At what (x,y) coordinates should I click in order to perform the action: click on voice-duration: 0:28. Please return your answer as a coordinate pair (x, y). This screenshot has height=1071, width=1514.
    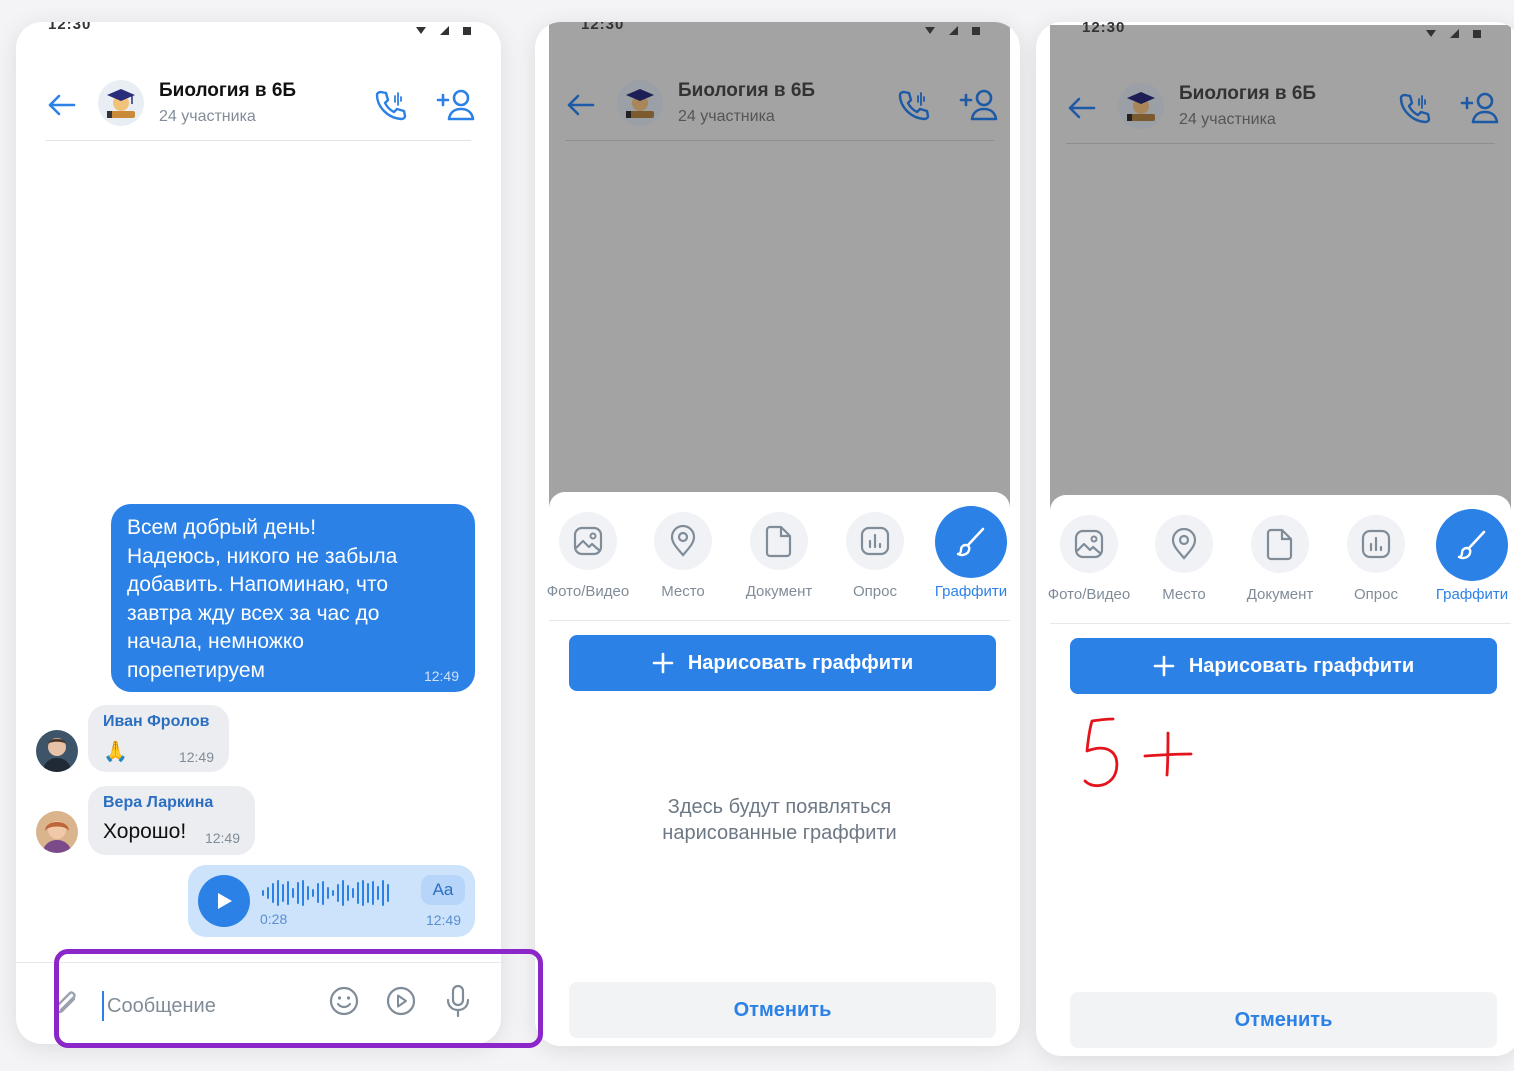
    Looking at the image, I should click on (274, 919).